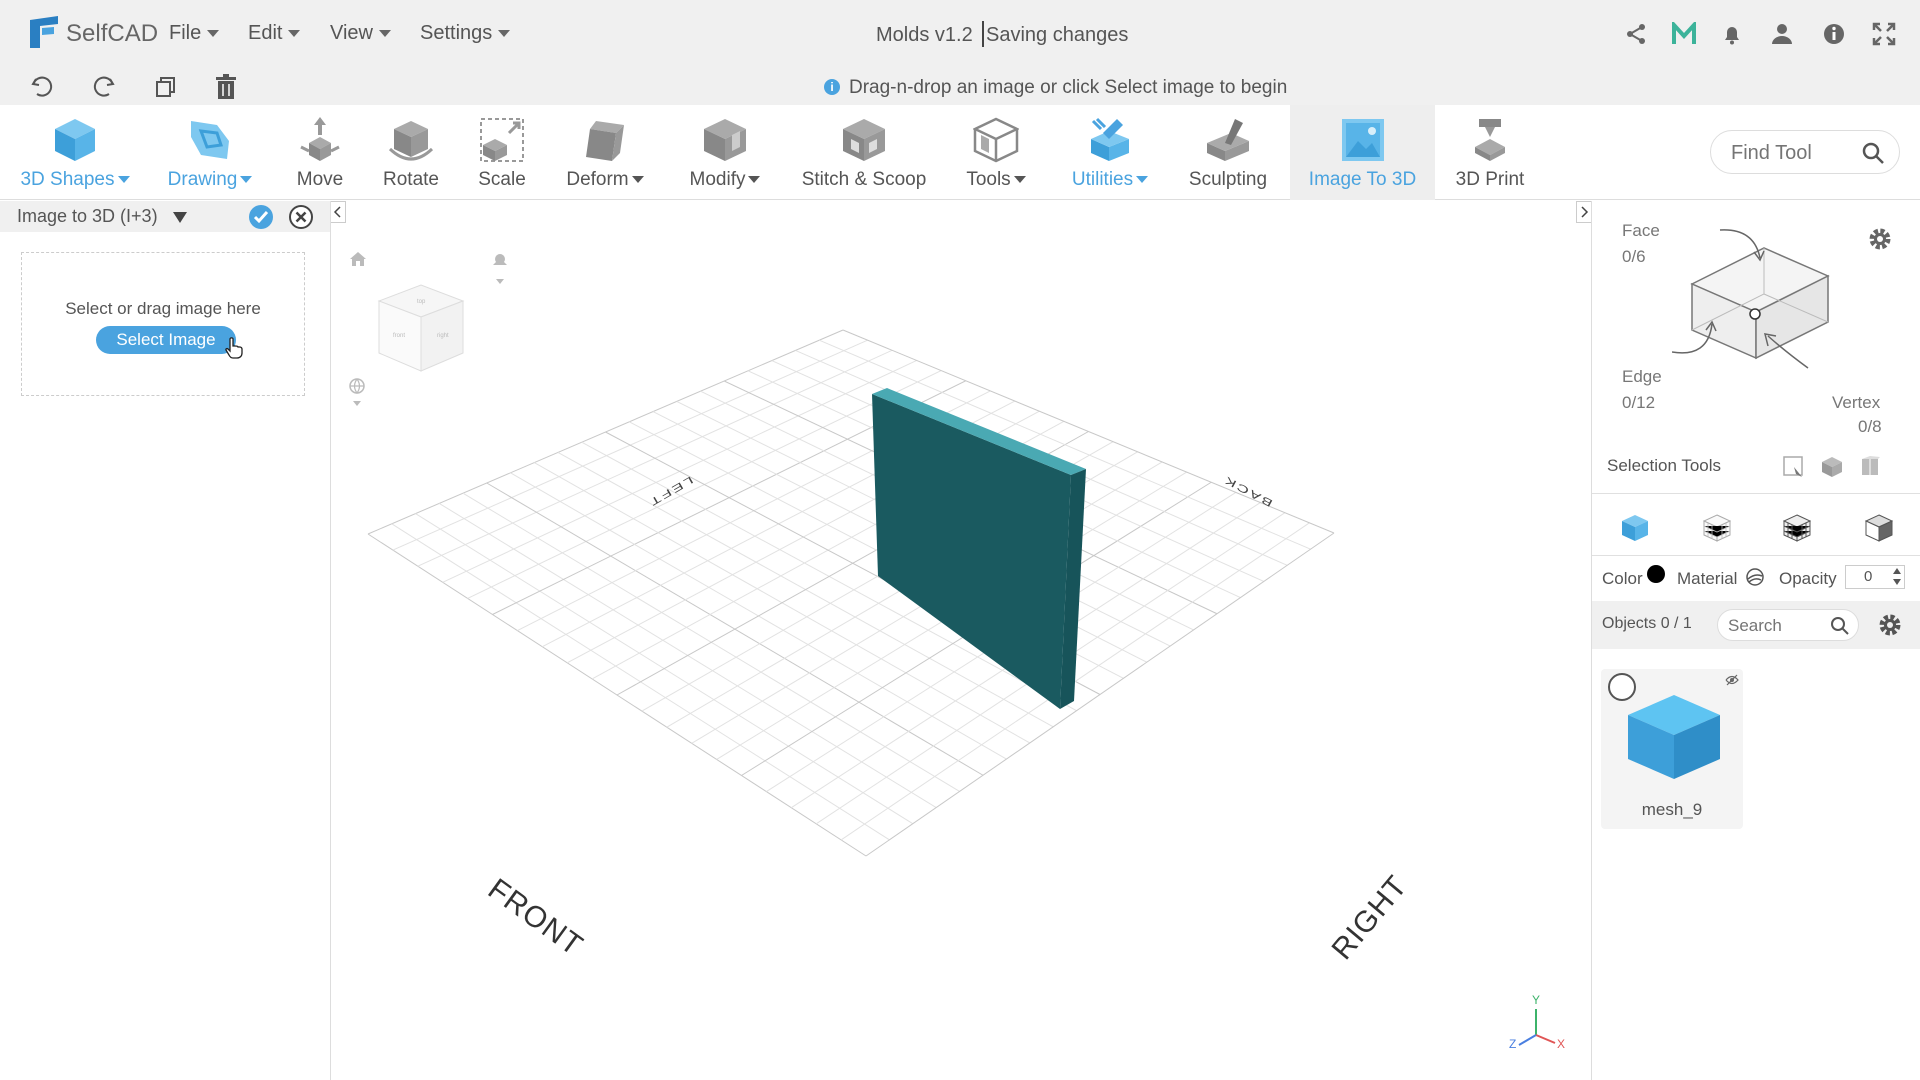  Describe the element at coordinates (1755, 579) in the screenshot. I see `material-icon` at that location.